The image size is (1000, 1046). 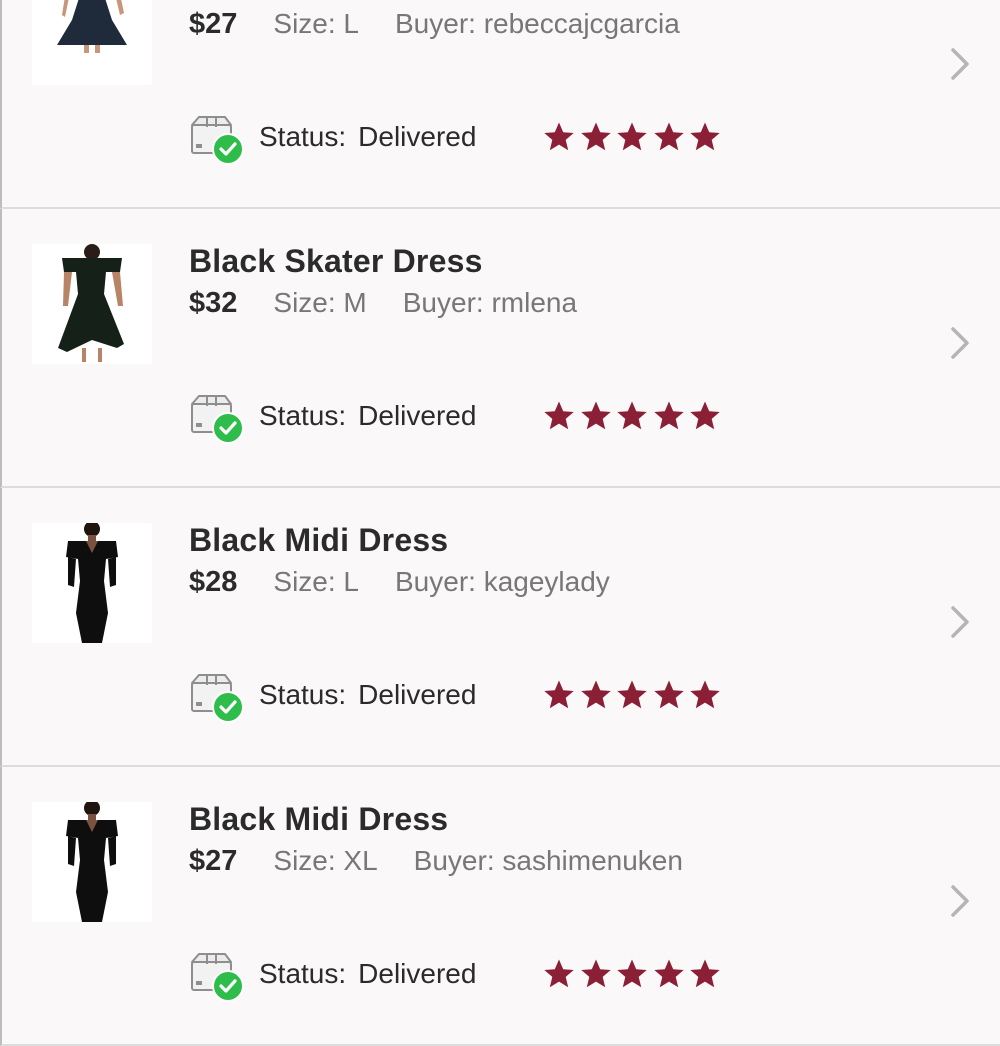 What do you see at coordinates (548, 860) in the screenshot?
I see `order-buyer: Buyer: sashimenuken` at bounding box center [548, 860].